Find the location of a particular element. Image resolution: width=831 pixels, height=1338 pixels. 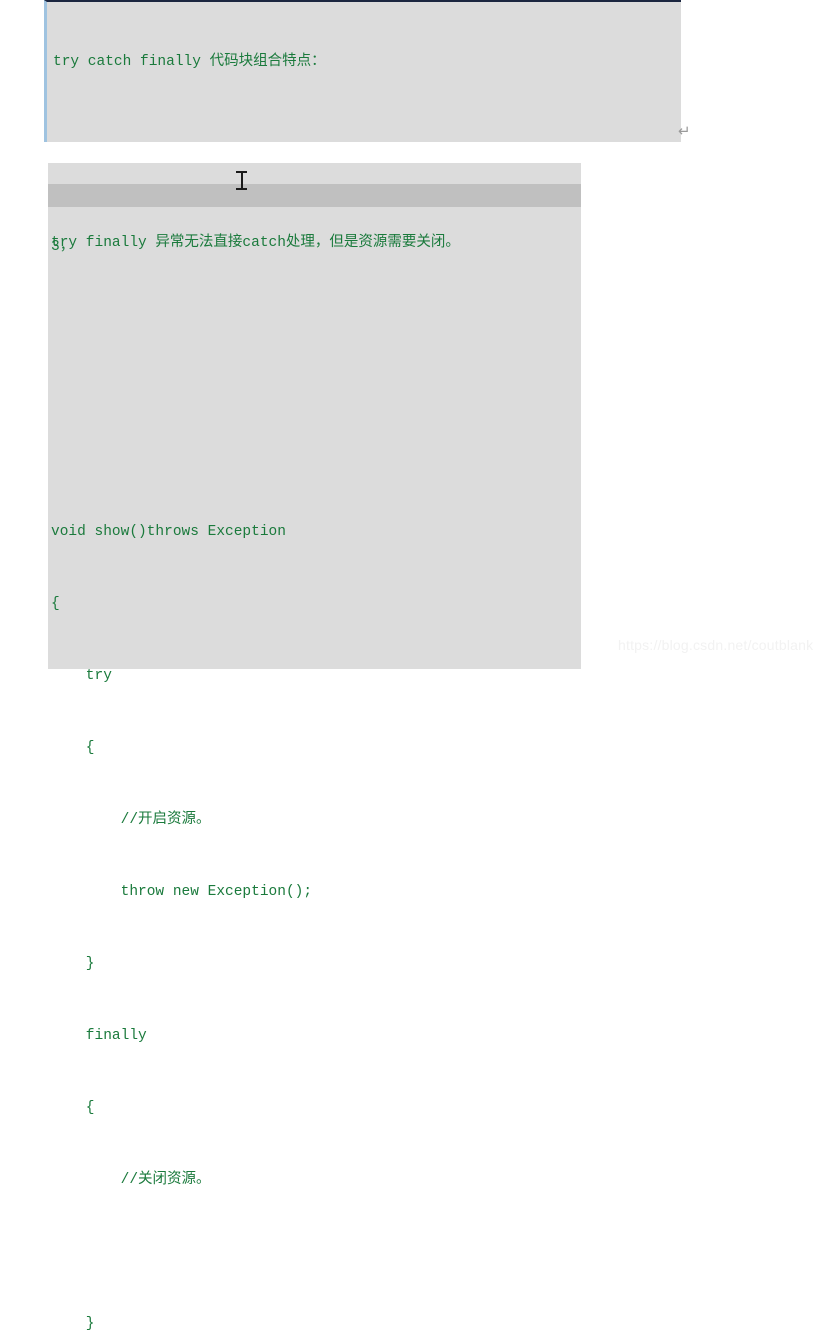

selected-code-line-text: try finally 异常无法直接catch处理，但是资源需要关闭。 is located at coordinates (255, 243).